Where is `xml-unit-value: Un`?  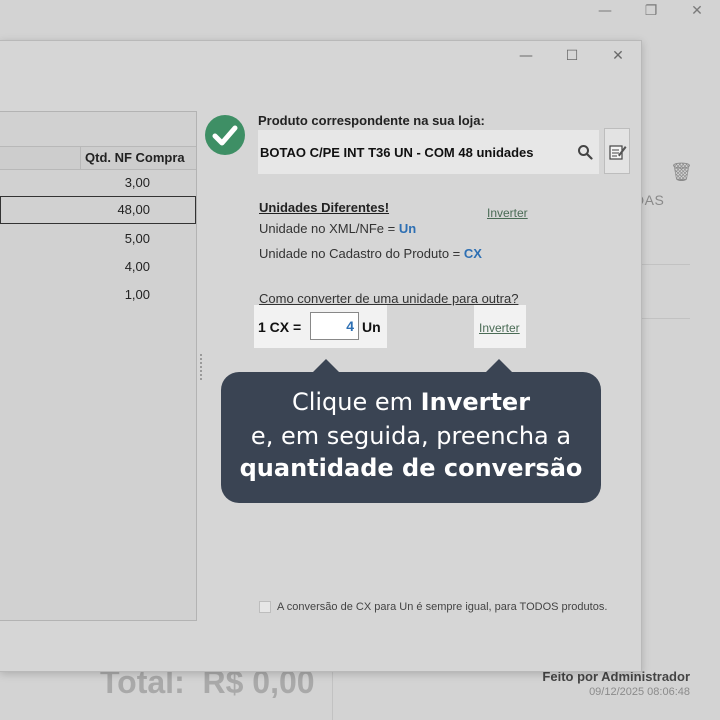
xml-unit-value: Un is located at coordinates (407, 228).